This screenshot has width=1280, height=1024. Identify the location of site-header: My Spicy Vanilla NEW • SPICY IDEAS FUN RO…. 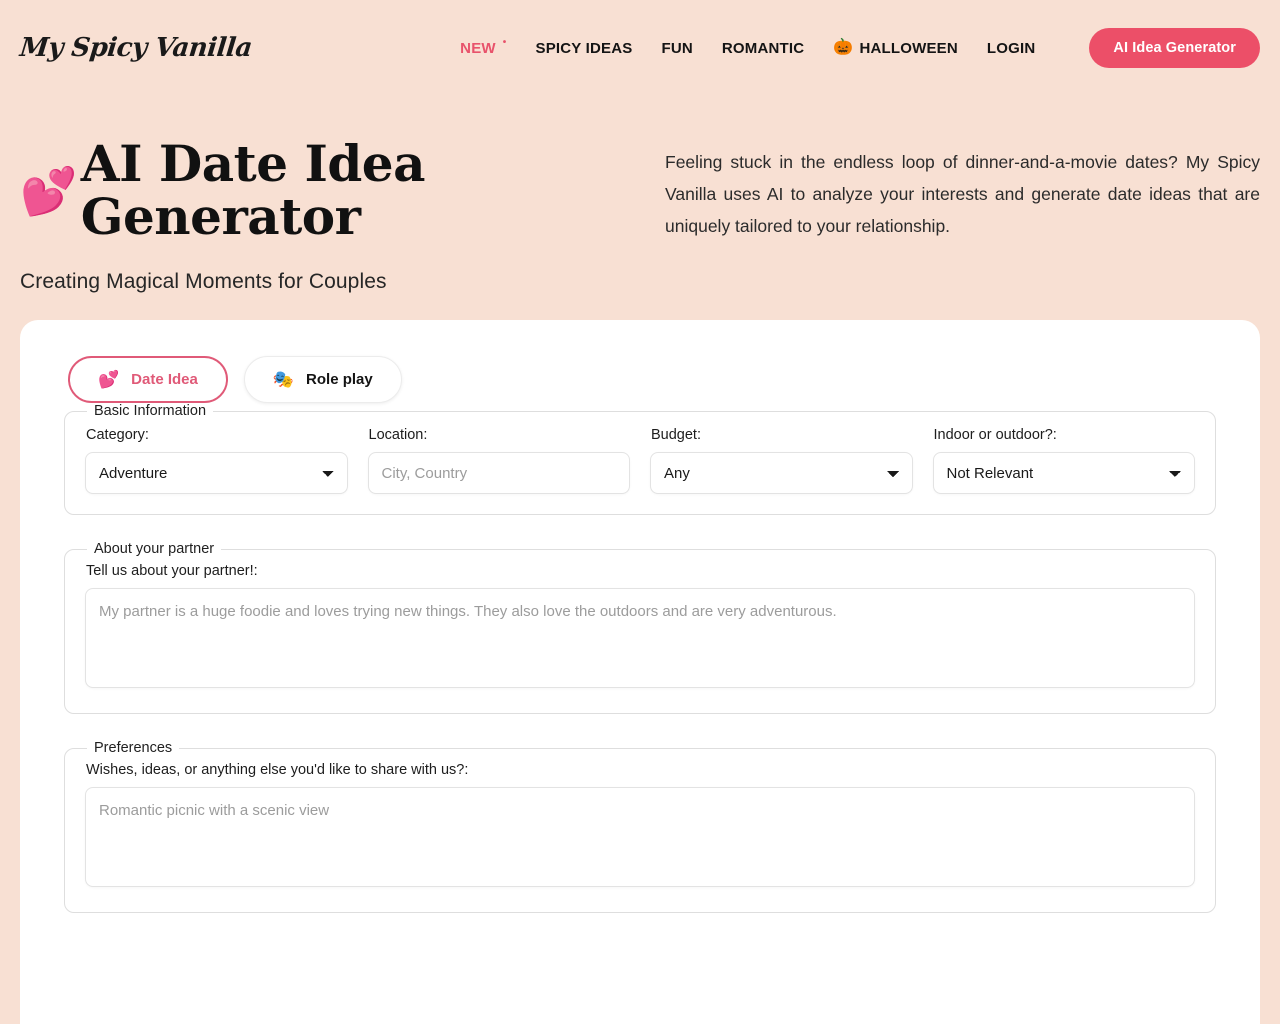
(640, 48).